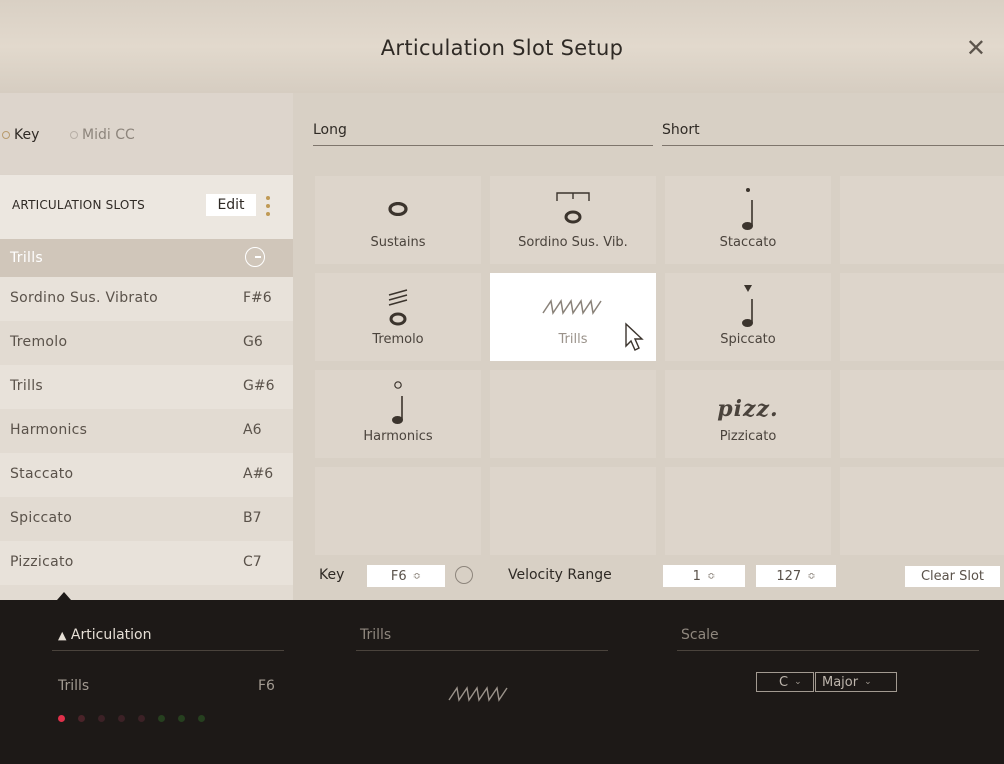  Describe the element at coordinates (146, 343) in the screenshot. I see `slot-item: Tremolo G6` at that location.